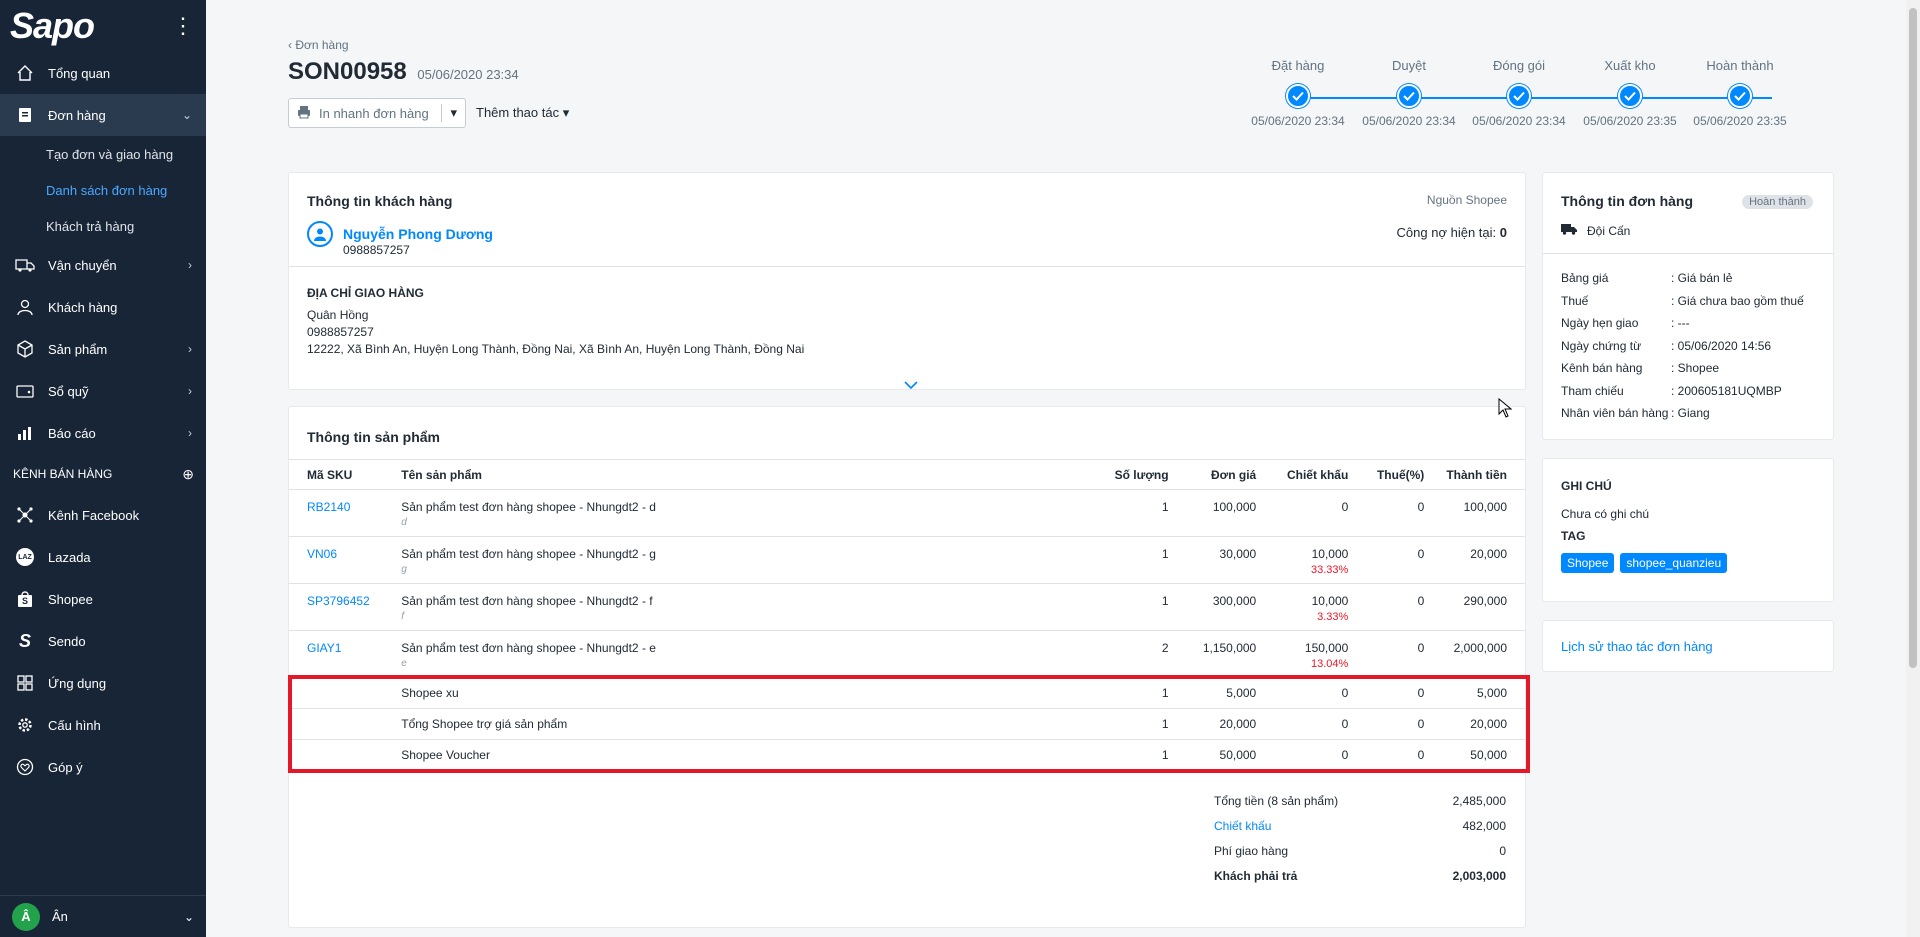 The image size is (1920, 937). I want to click on sidebar-item-products: Sản phẩm ›, so click(103, 349).